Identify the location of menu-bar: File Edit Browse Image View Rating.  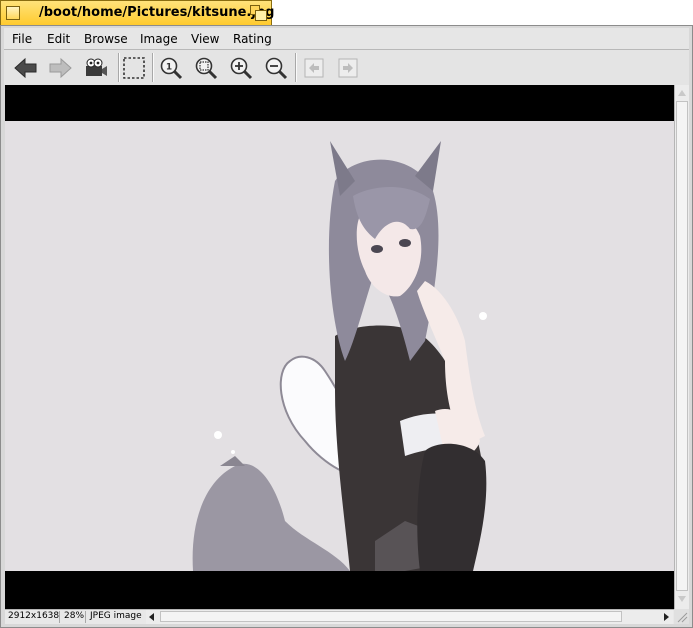
(346, 39).